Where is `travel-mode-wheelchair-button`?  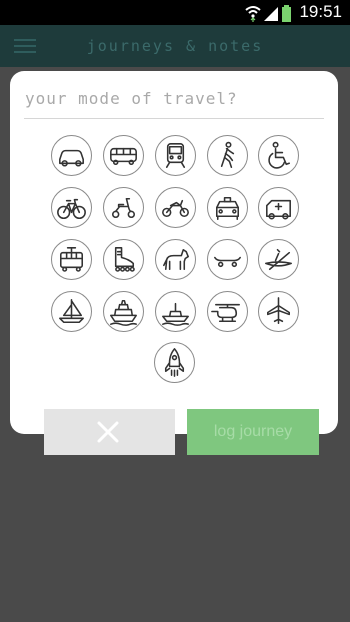 travel-mode-wheelchair-button is located at coordinates (278, 155).